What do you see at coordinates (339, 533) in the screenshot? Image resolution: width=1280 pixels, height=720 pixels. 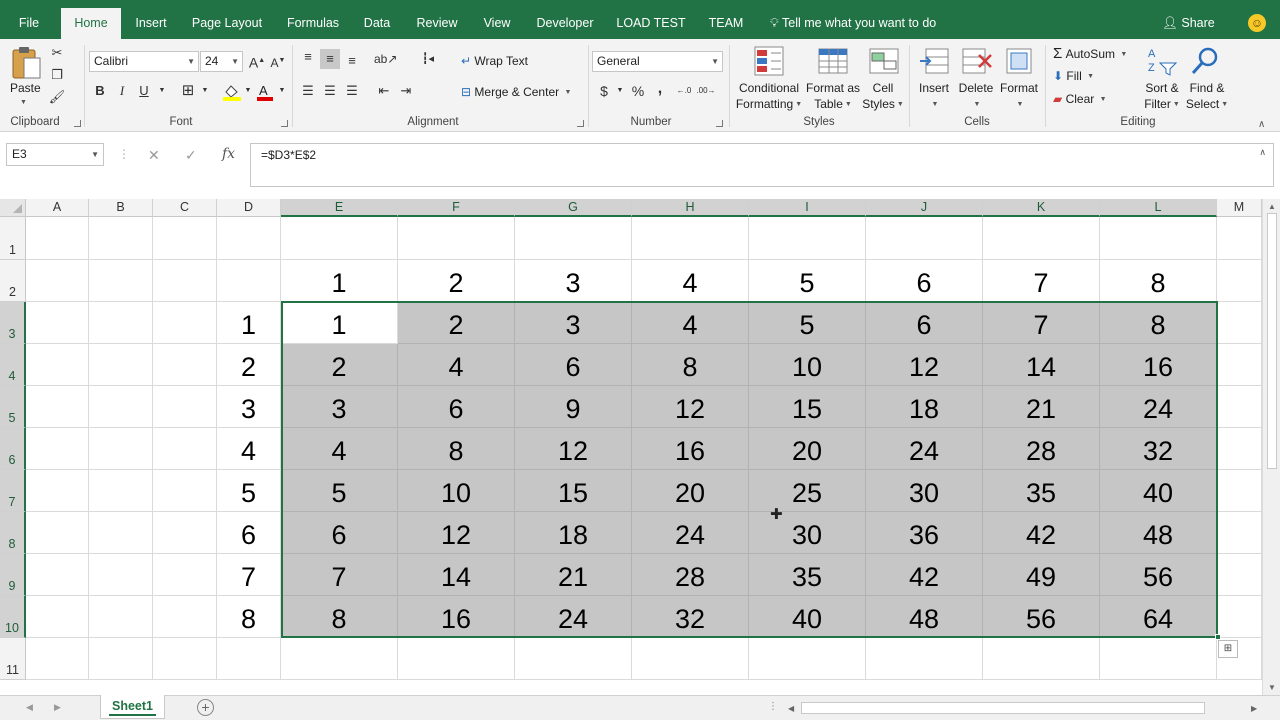 I see `cell-e8: 6` at bounding box center [339, 533].